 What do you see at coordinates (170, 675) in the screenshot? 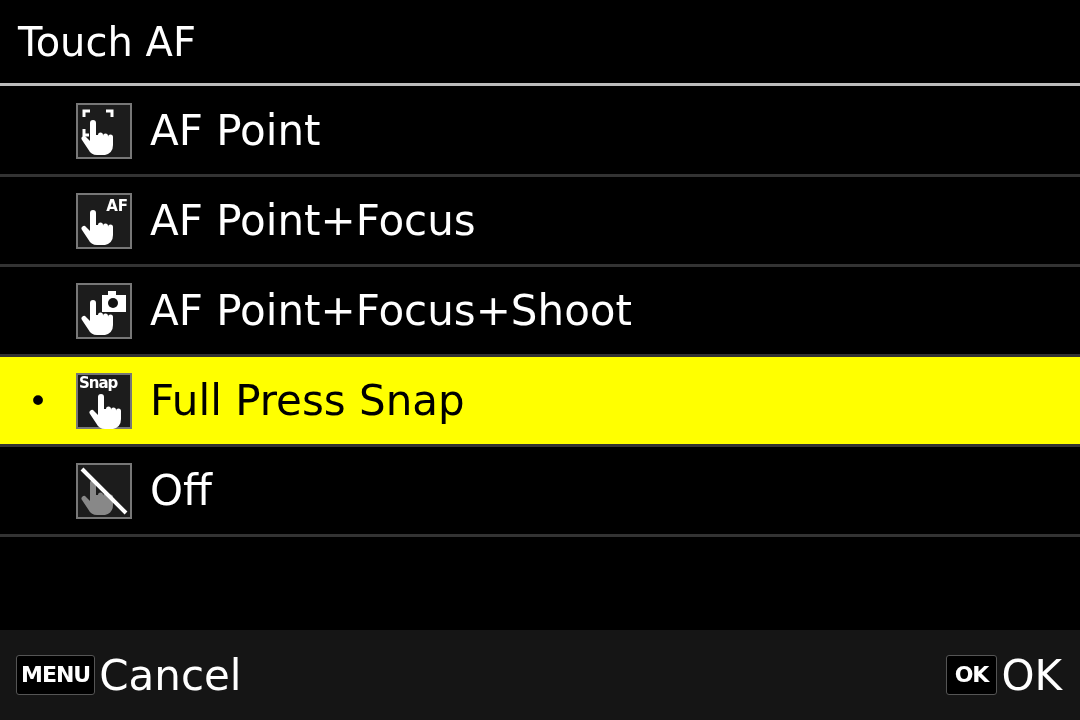
I see `cancel-label: Cancel` at bounding box center [170, 675].